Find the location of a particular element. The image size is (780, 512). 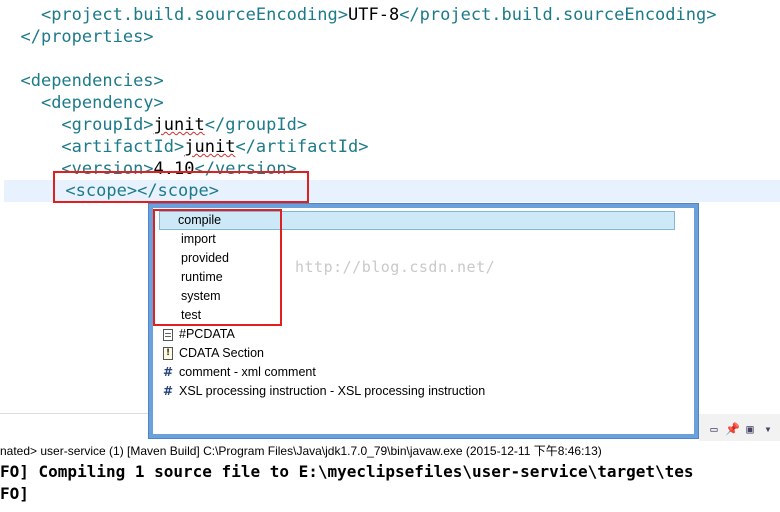

code-line-properties-close: </properties> is located at coordinates (77, 37).